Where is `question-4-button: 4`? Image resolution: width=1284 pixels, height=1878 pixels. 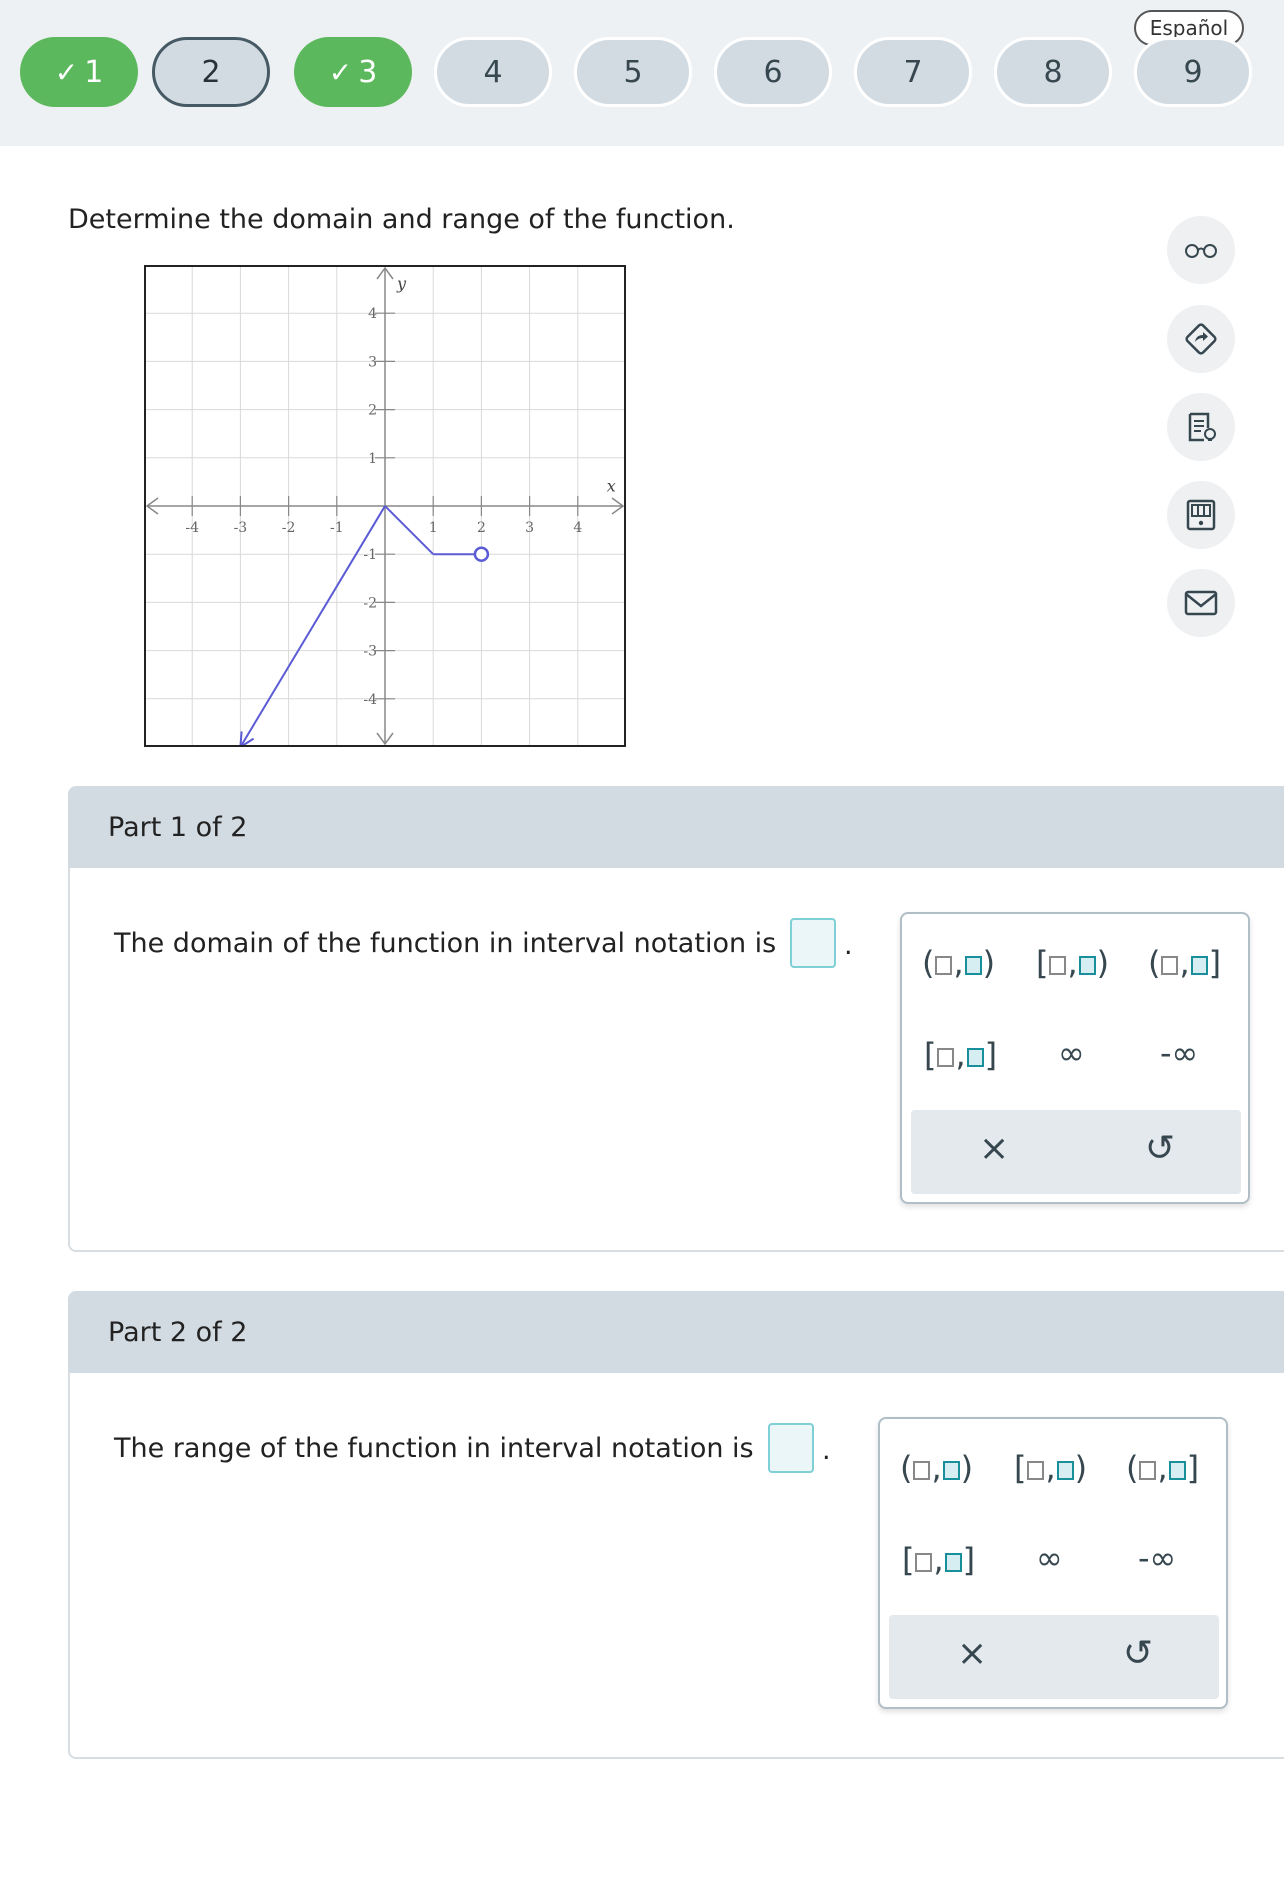
question-4-button: 4 is located at coordinates (493, 72).